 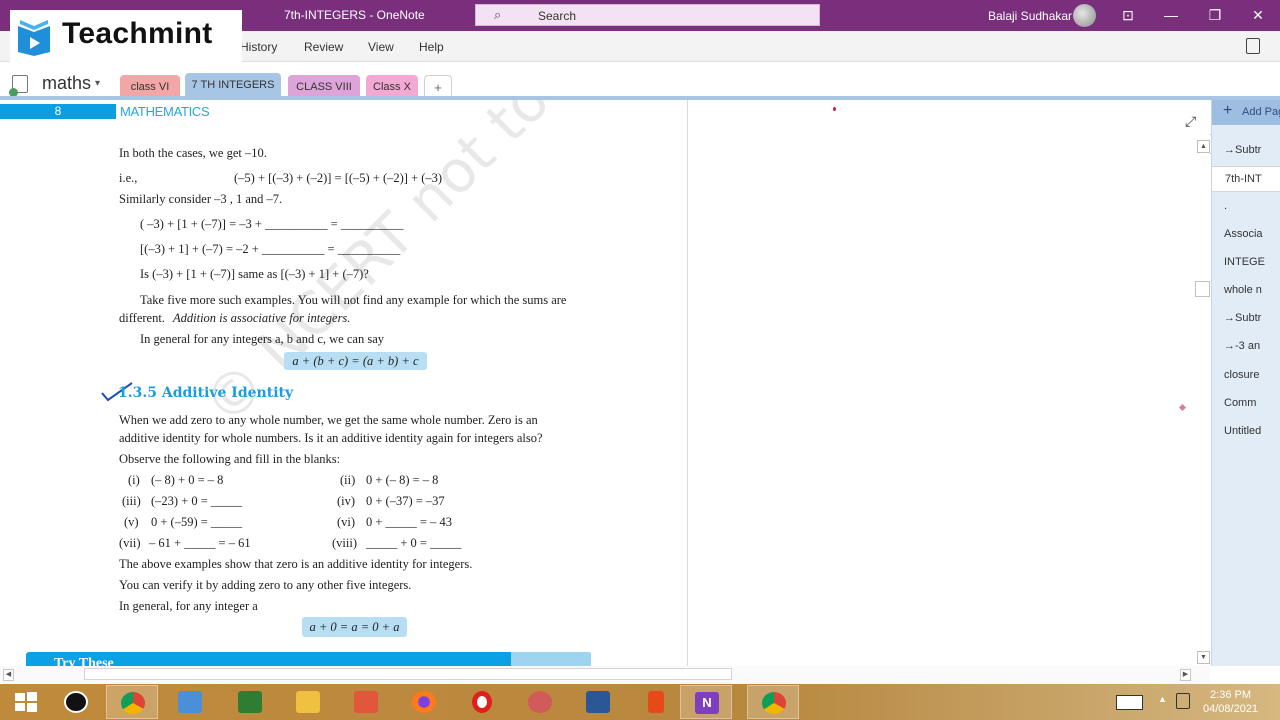 I want to click on windows-logo-icon, so click(x=26, y=702).